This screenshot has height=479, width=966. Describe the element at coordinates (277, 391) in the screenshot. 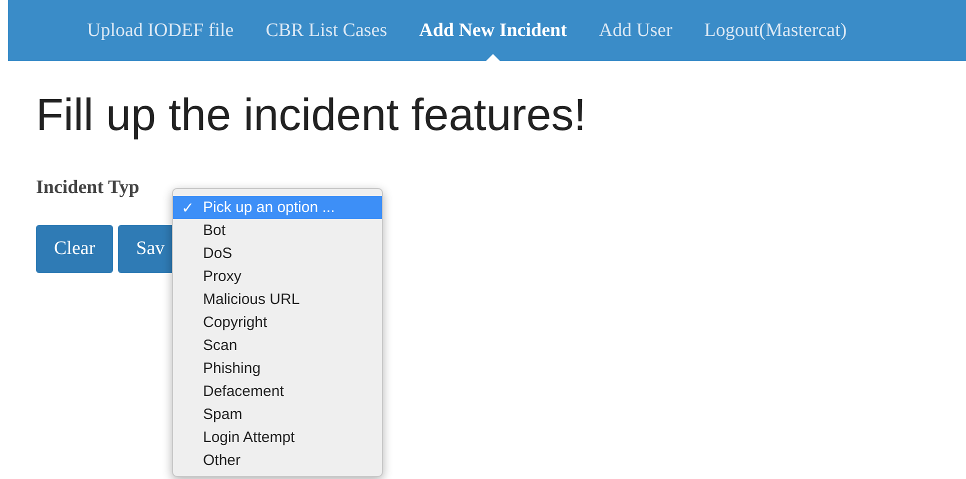

I see `dropdown-option: Defacement` at that location.